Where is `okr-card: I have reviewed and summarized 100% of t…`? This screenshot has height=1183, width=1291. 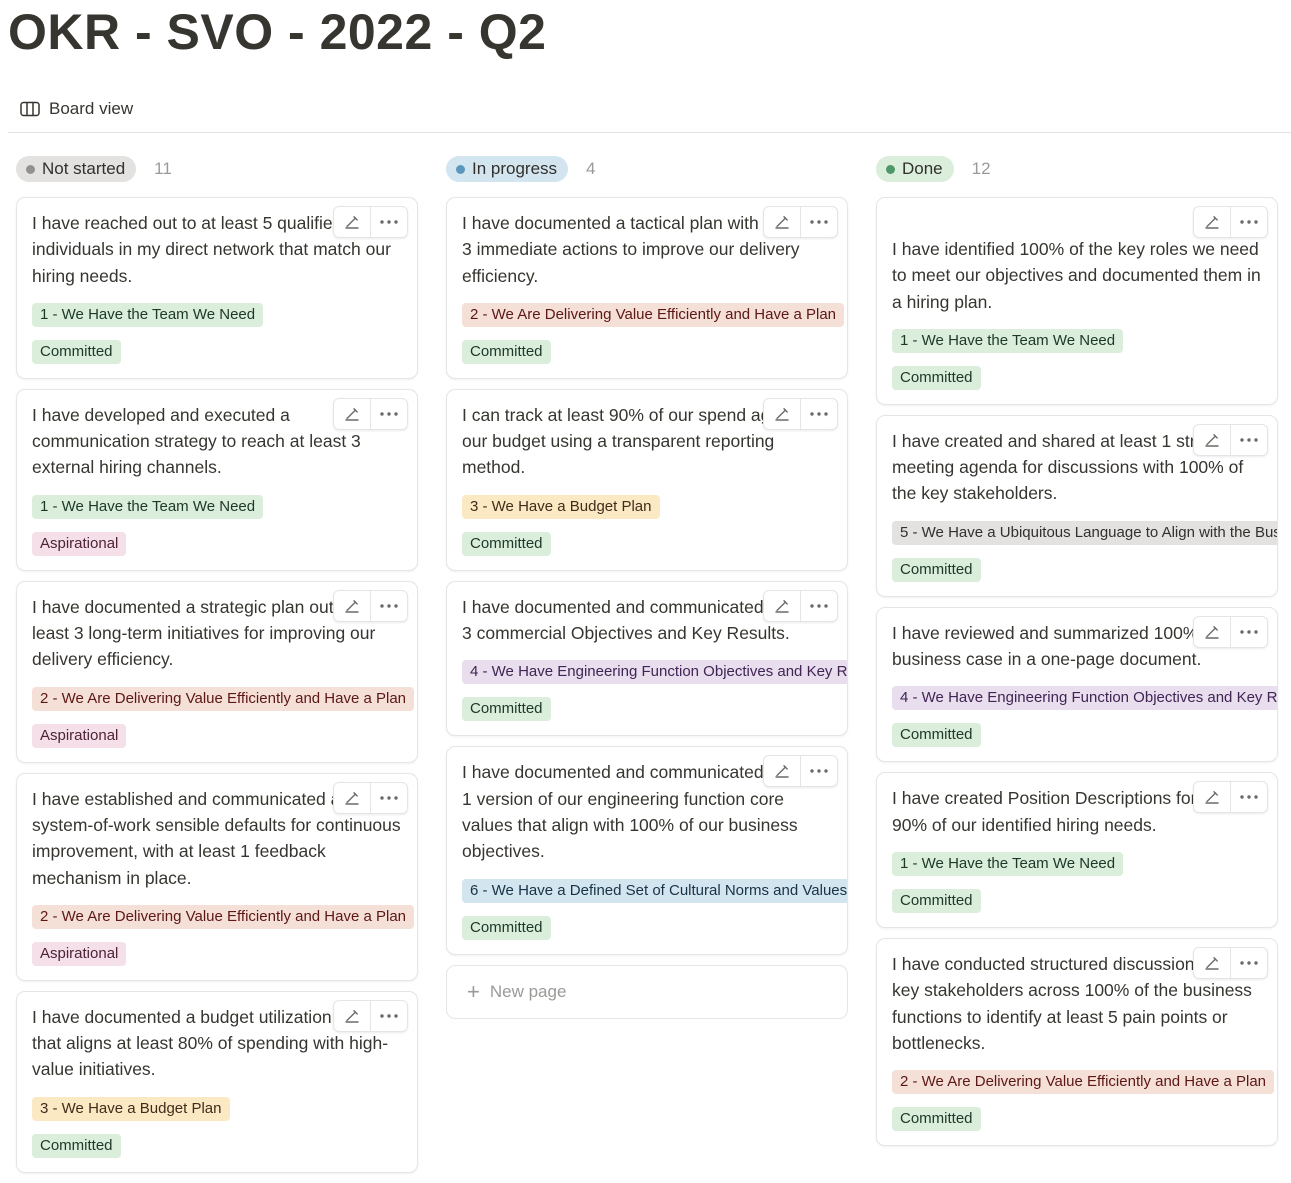
okr-card: I have reviewed and summarized 100% of t… is located at coordinates (1077, 684).